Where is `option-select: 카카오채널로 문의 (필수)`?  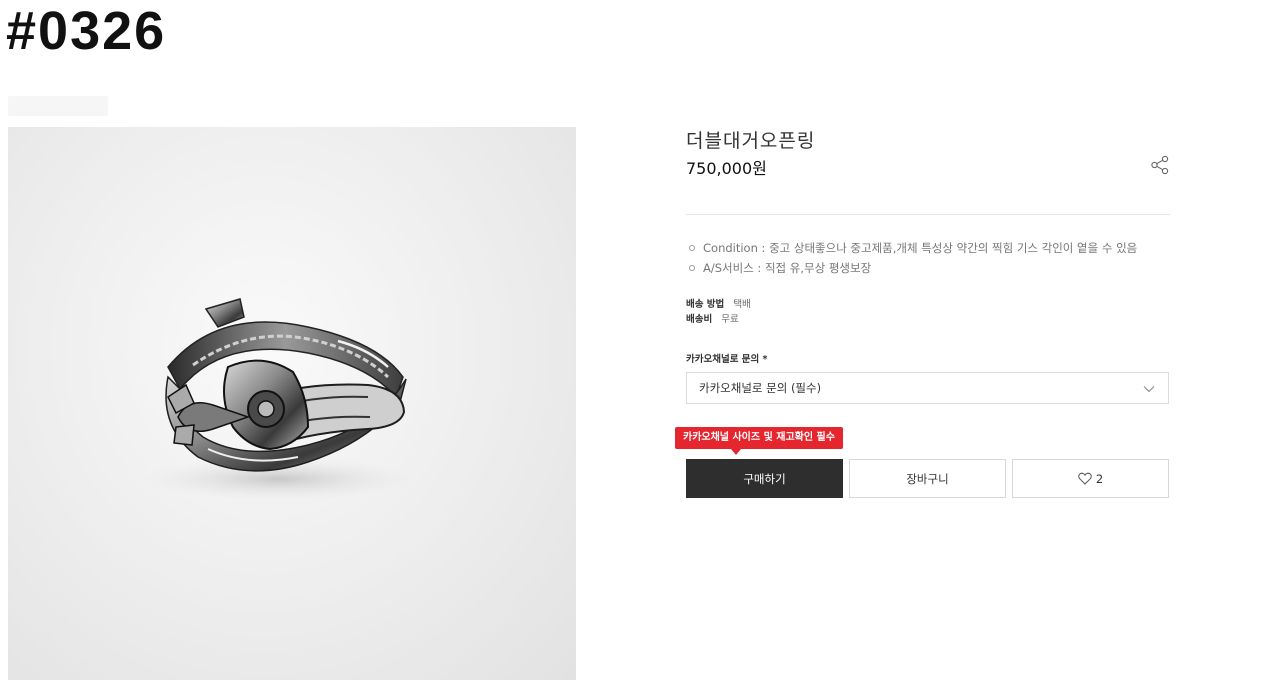
option-select: 카카오채널로 문의 (필수) is located at coordinates (927, 388).